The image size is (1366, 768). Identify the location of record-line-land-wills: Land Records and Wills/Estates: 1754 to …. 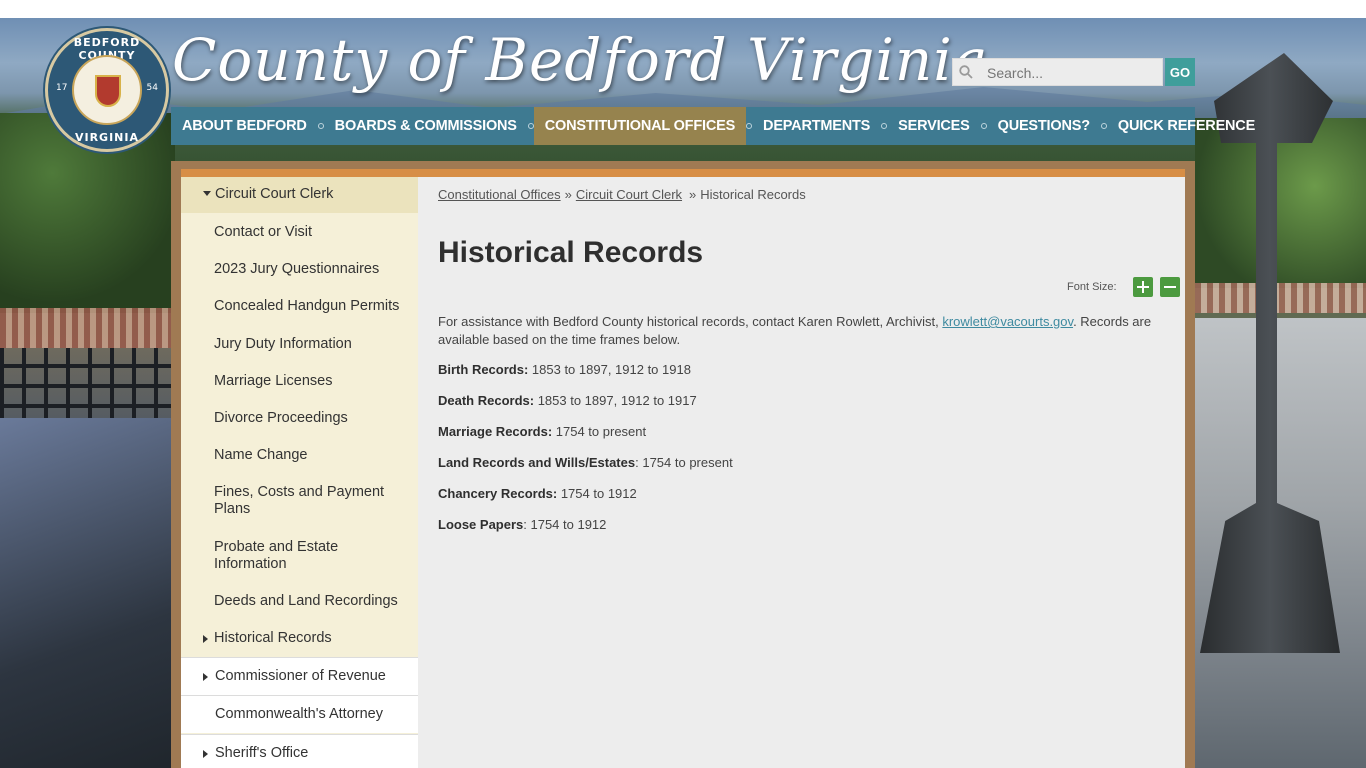
(585, 462).